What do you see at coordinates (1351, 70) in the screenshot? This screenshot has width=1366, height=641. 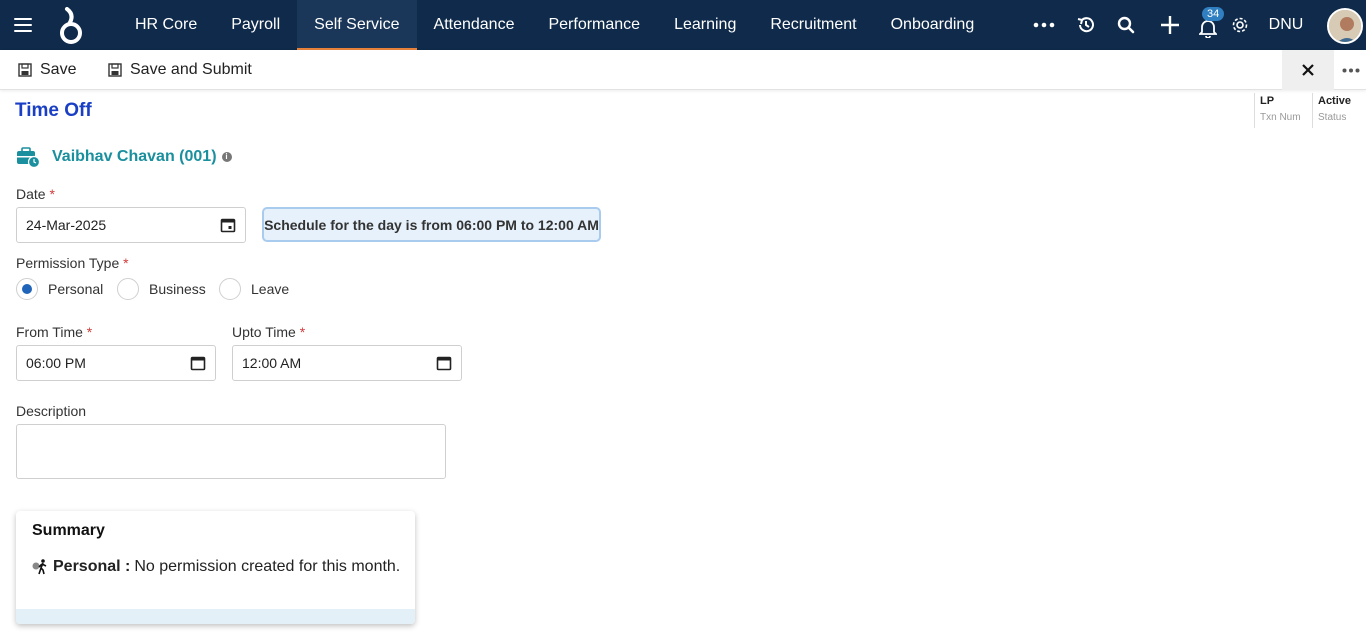 I see `more-options-icon` at bounding box center [1351, 70].